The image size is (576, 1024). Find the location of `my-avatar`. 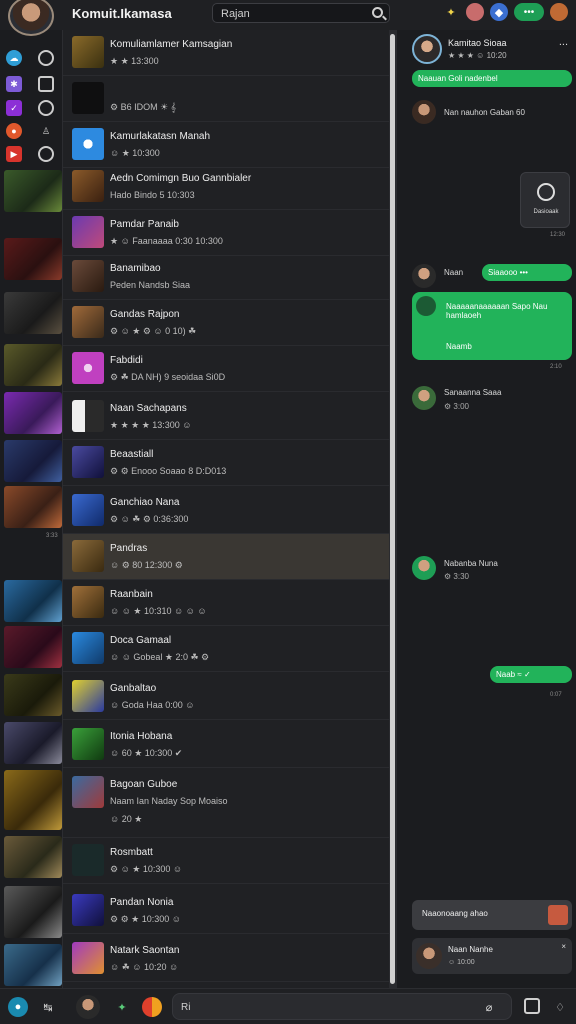

my-avatar is located at coordinates (31, 18).